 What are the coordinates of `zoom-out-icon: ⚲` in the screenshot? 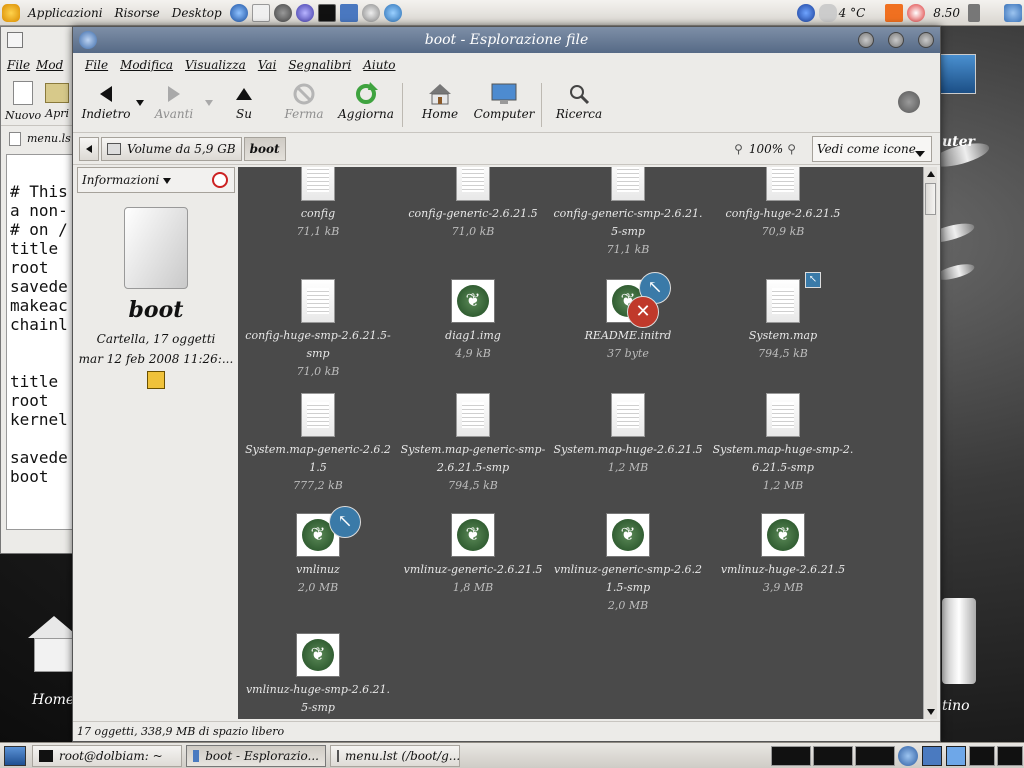 It's located at (738, 149).